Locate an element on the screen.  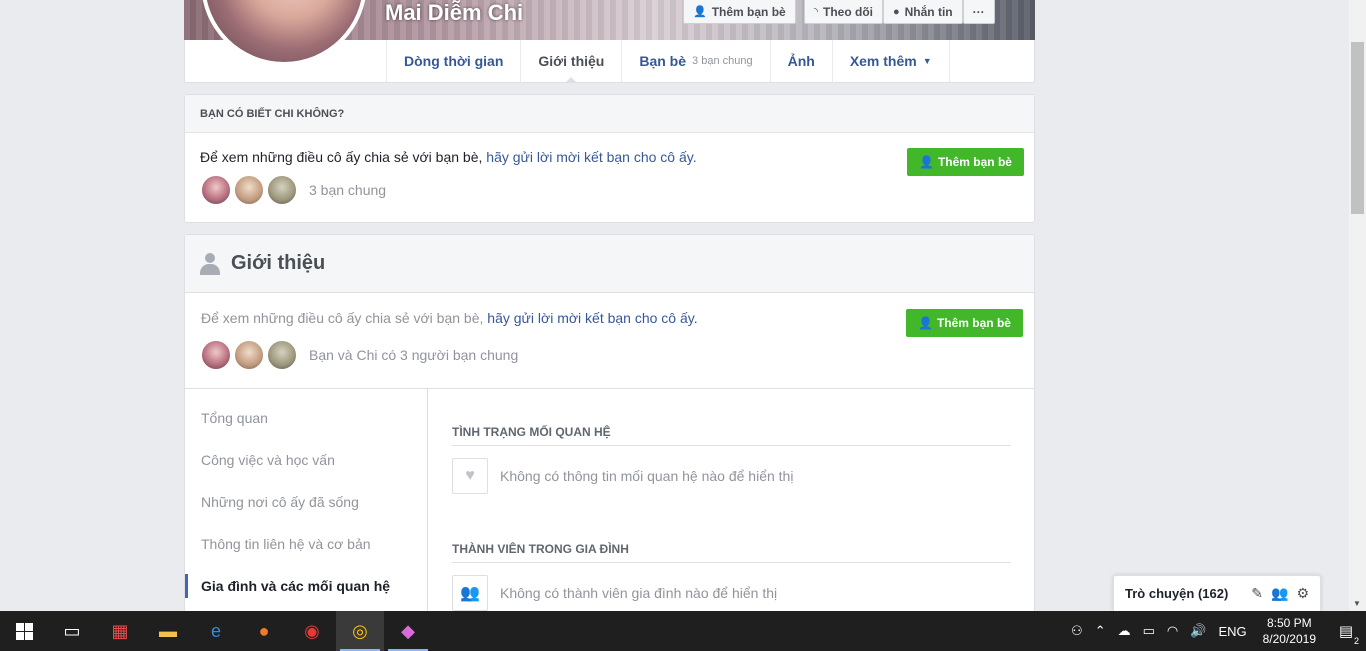
relationship-section-title: TÌNH TRẠNG MỐI QUAN HỆ is located at coordinates (731, 435).